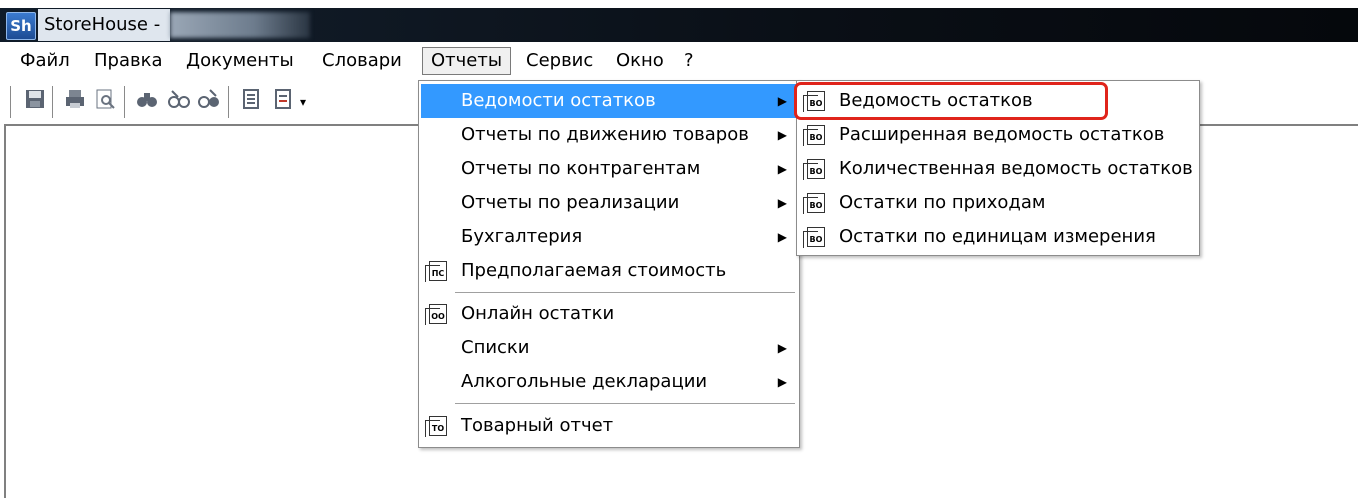 This screenshot has height=498, width=1358. What do you see at coordinates (105, 102) in the screenshot?
I see `print-preview-icon` at bounding box center [105, 102].